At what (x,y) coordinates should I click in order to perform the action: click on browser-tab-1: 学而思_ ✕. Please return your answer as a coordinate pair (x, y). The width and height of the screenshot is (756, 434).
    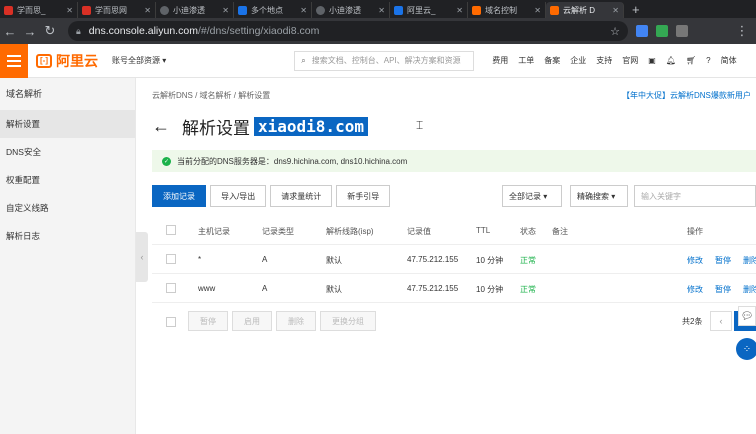
    Looking at the image, I should click on (39, 10).